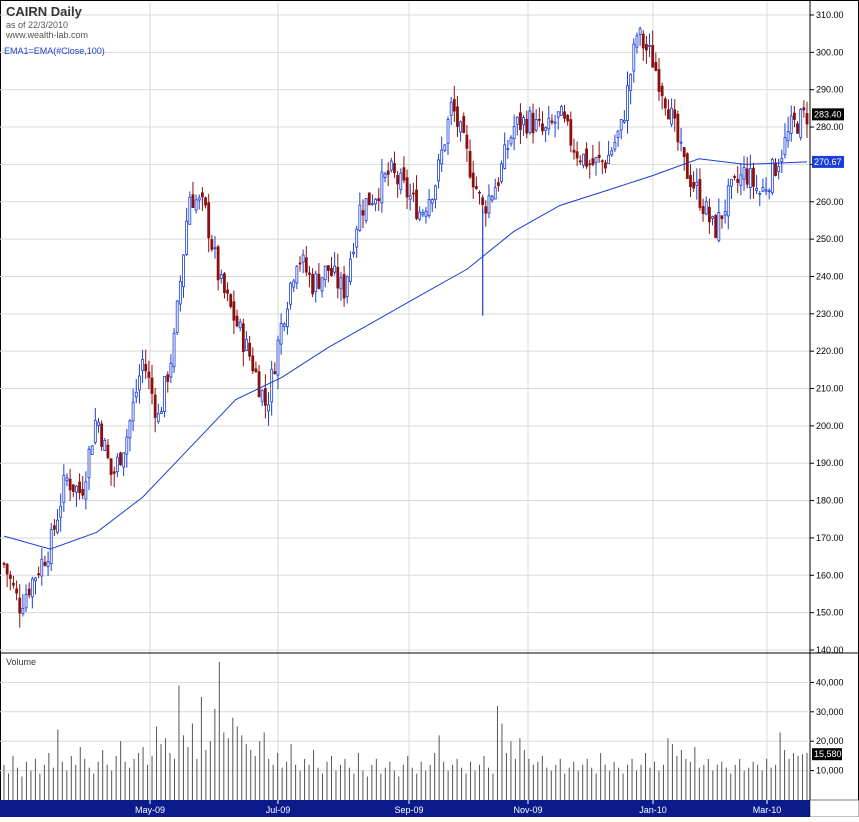  What do you see at coordinates (47, 35) in the screenshot?
I see `chart-source: www.wealth-lab.com` at bounding box center [47, 35].